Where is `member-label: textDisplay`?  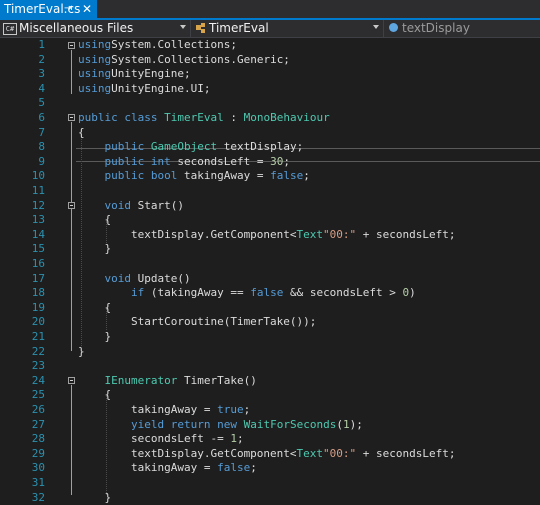
member-label: textDisplay is located at coordinates (436, 28).